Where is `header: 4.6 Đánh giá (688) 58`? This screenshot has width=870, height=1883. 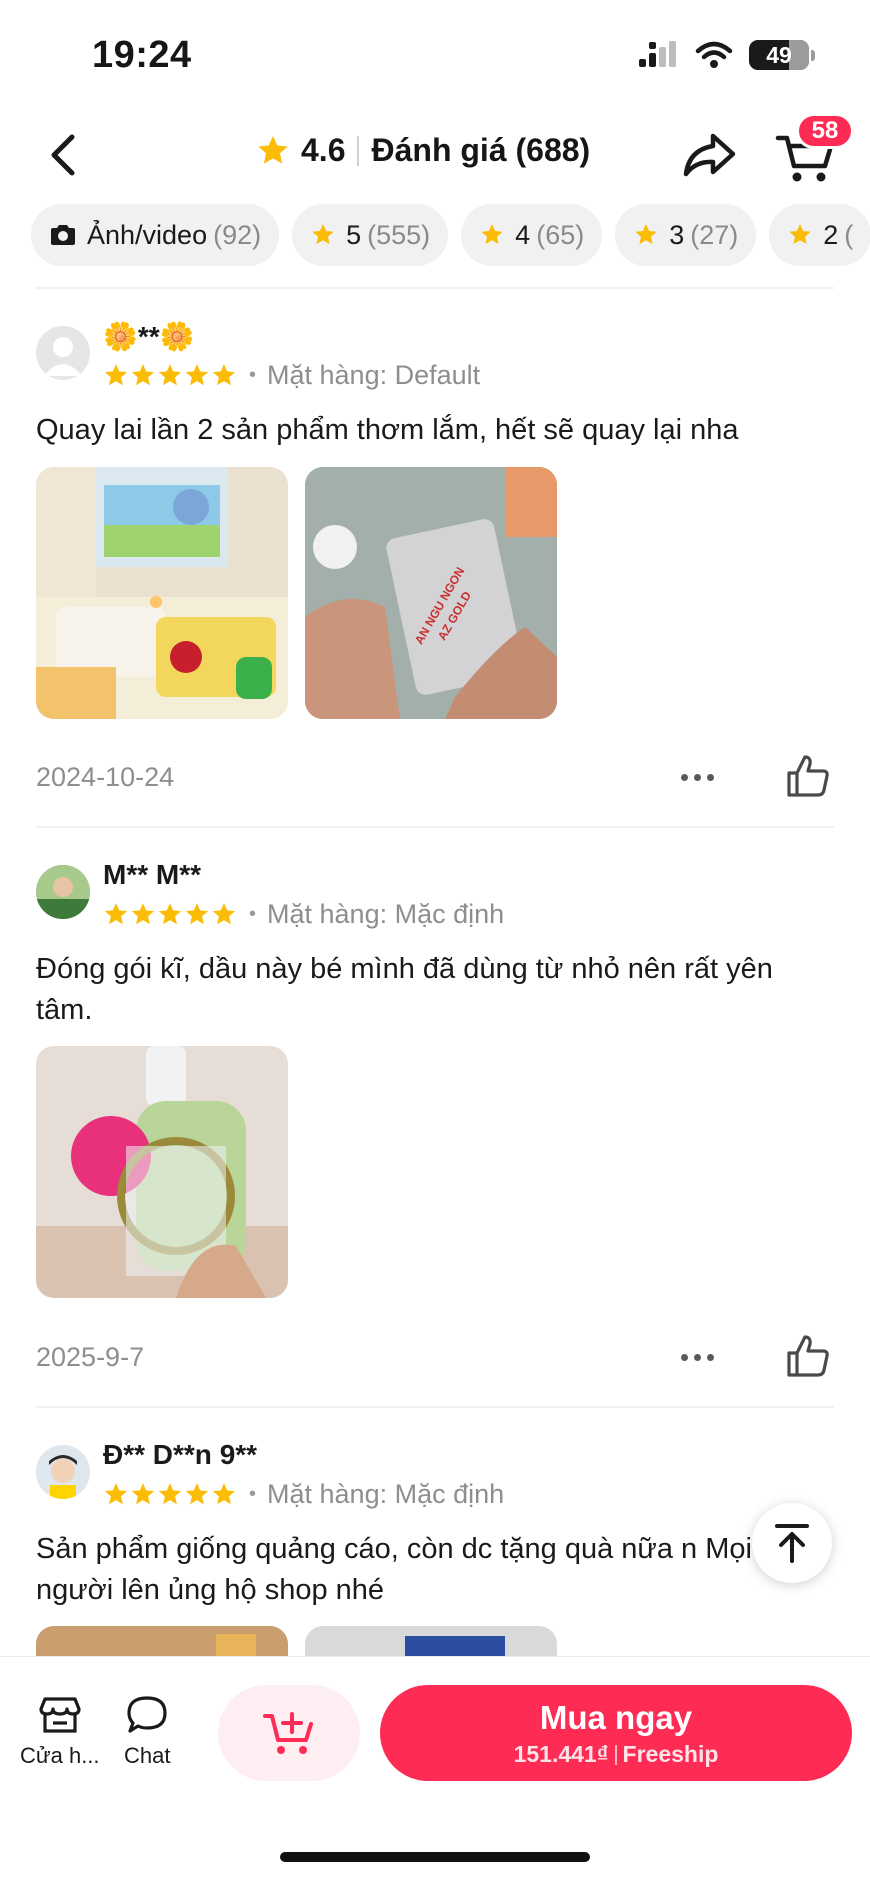 header: 4.6 Đánh giá (688) 58 is located at coordinates (435, 155).